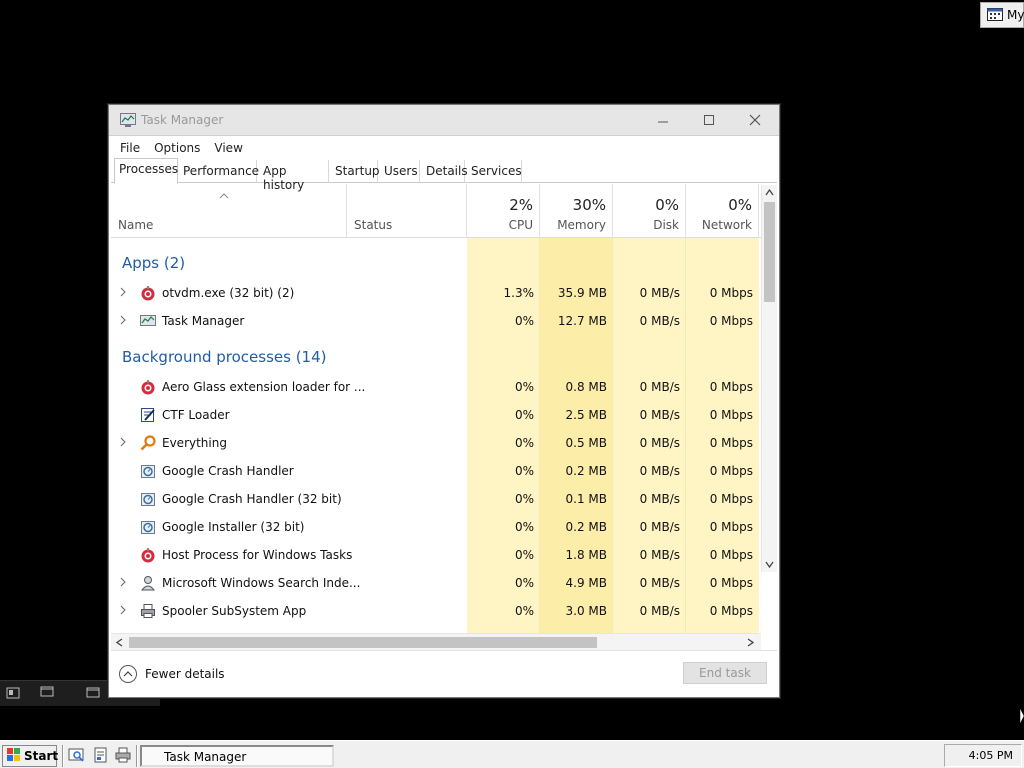  Describe the element at coordinates (148, 415) in the screenshot. I see `ctf-loader-icon` at that location.